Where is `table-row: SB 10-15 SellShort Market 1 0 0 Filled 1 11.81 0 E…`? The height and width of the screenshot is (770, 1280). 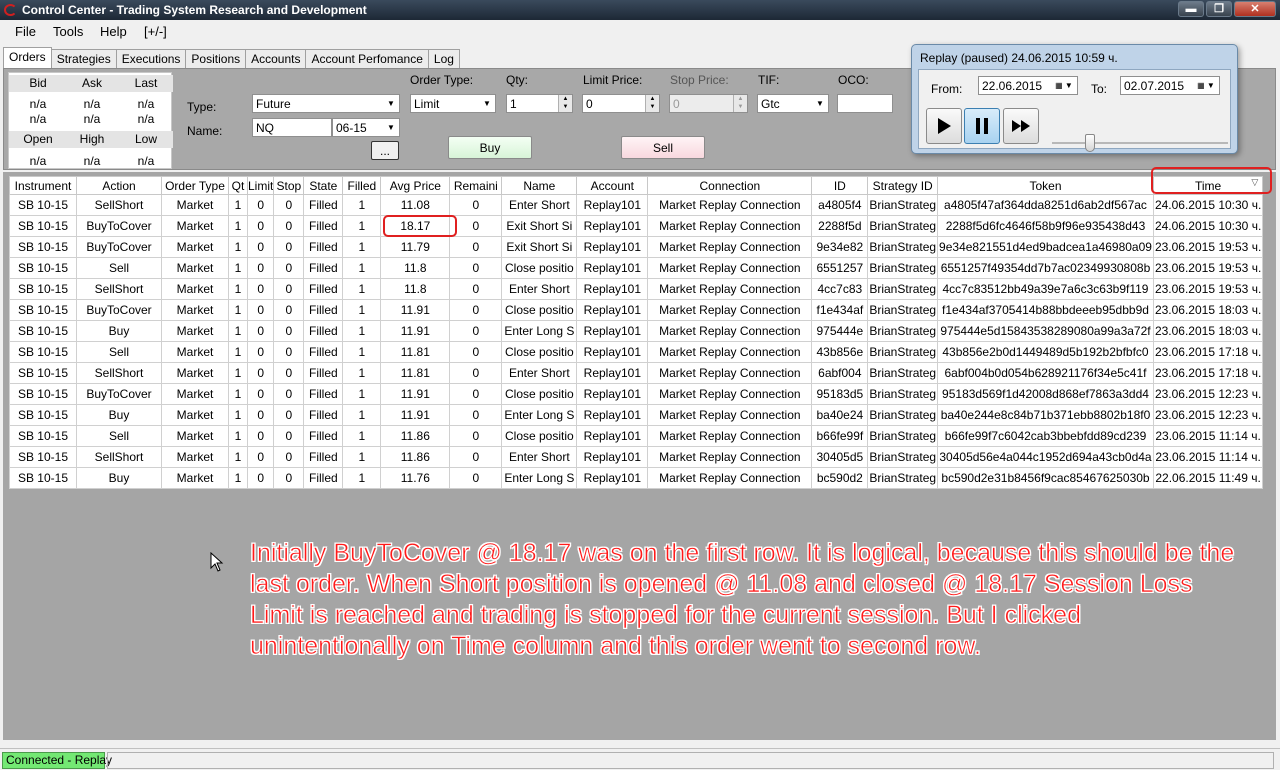 table-row: SB 10-15 SellShort Market 1 0 0 Filled 1 11.81 0 E… is located at coordinates (636, 373).